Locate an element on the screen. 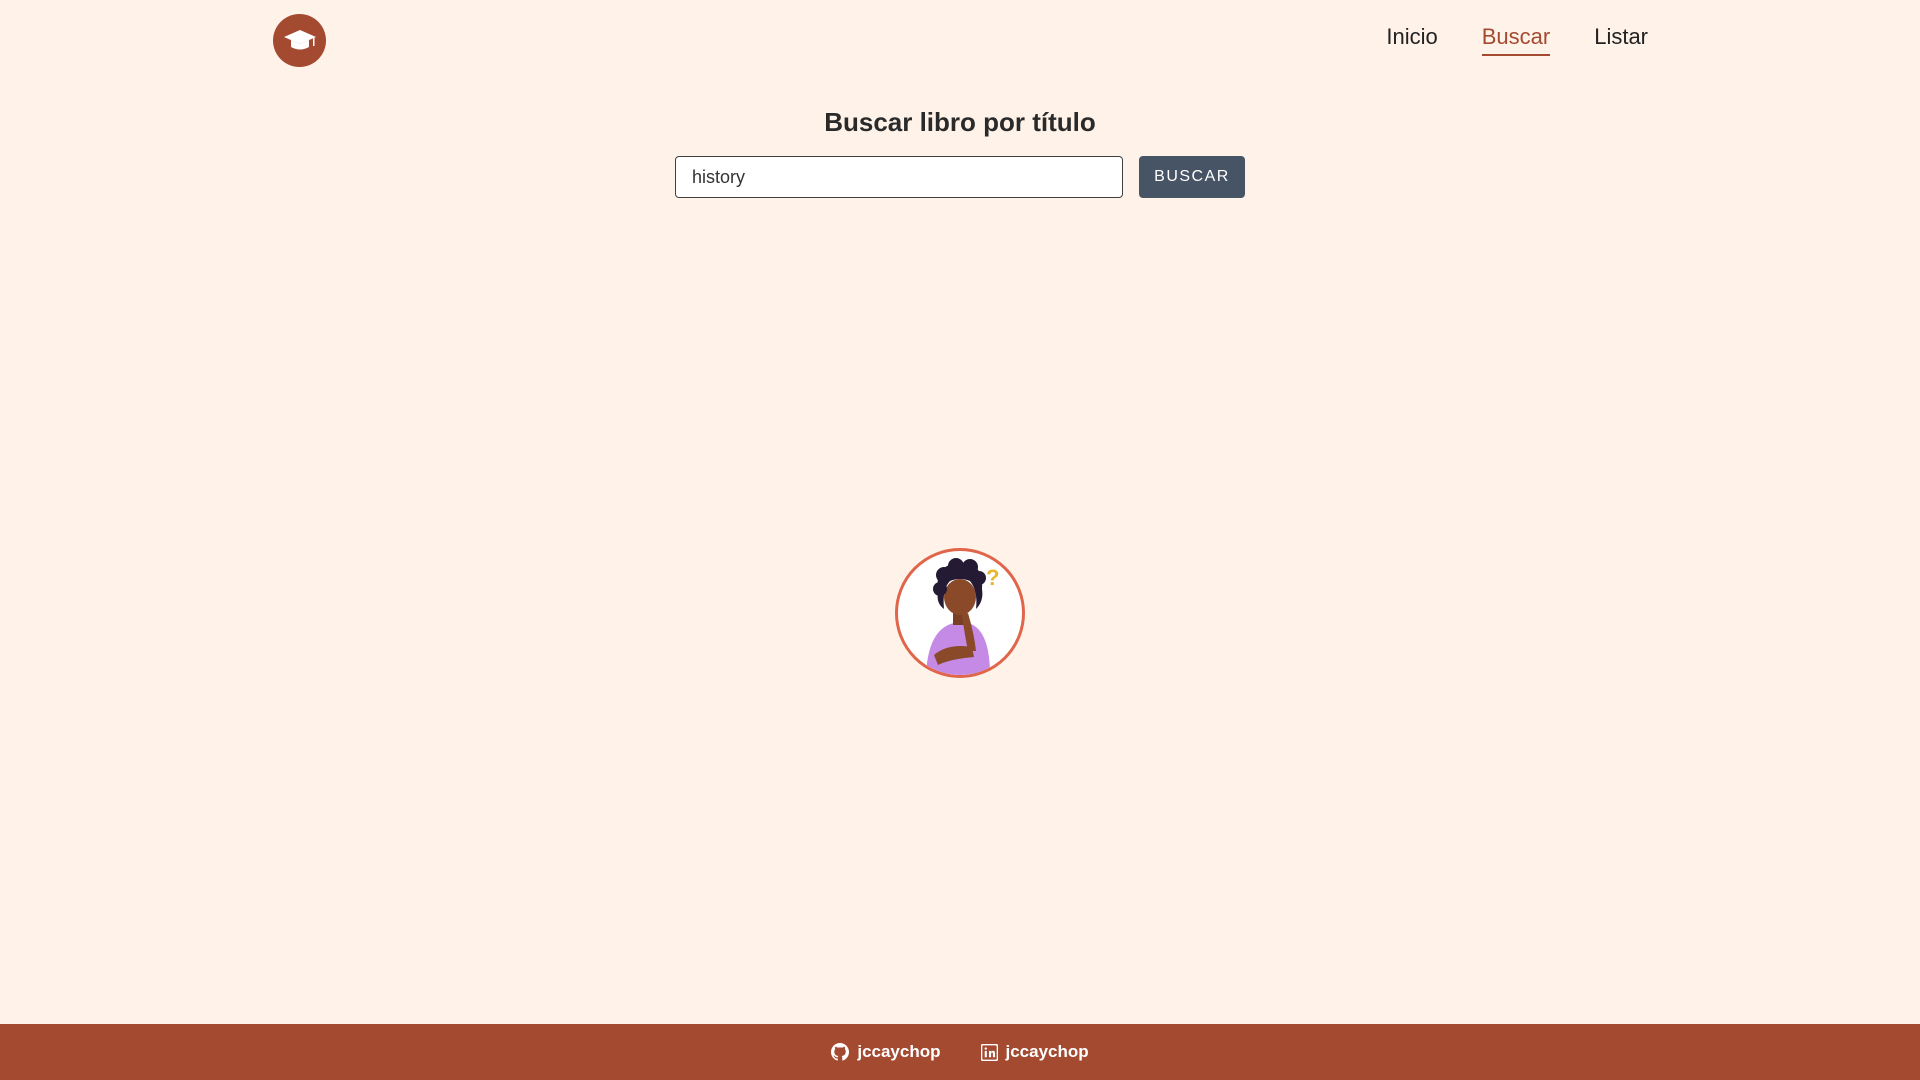  nav-item-inicio: Inicio is located at coordinates (1411, 40).